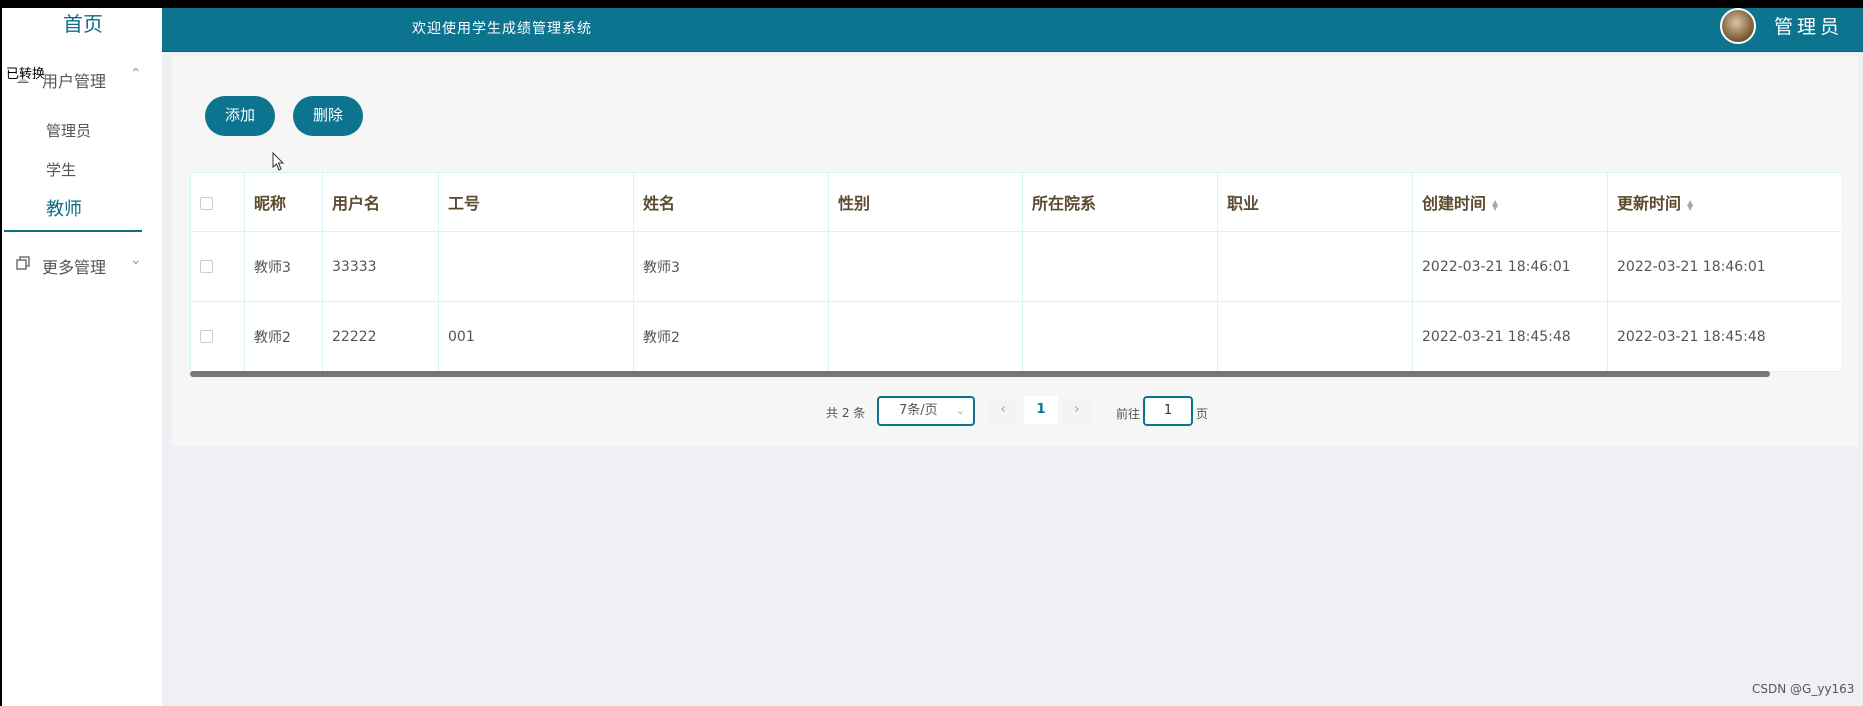  What do you see at coordinates (1202, 414) in the screenshot?
I see `page-suffix-label: 页` at bounding box center [1202, 414].